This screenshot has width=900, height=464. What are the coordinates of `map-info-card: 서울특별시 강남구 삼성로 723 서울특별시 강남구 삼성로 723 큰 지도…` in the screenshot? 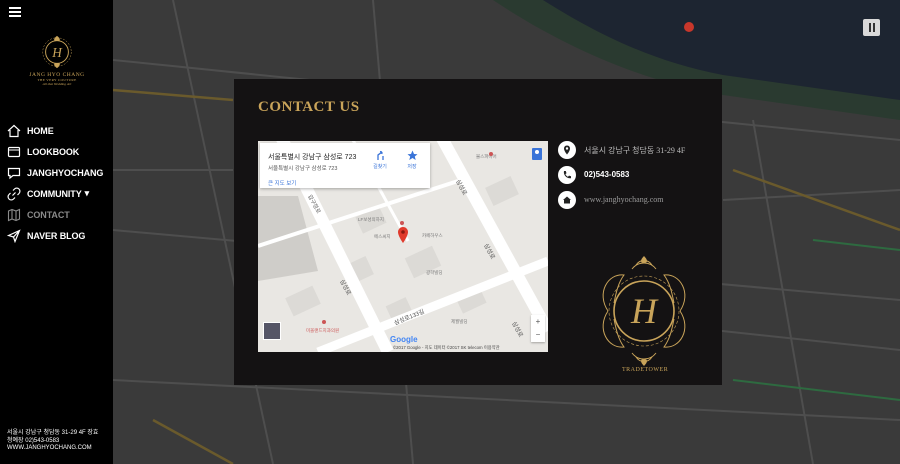 It's located at (345, 165).